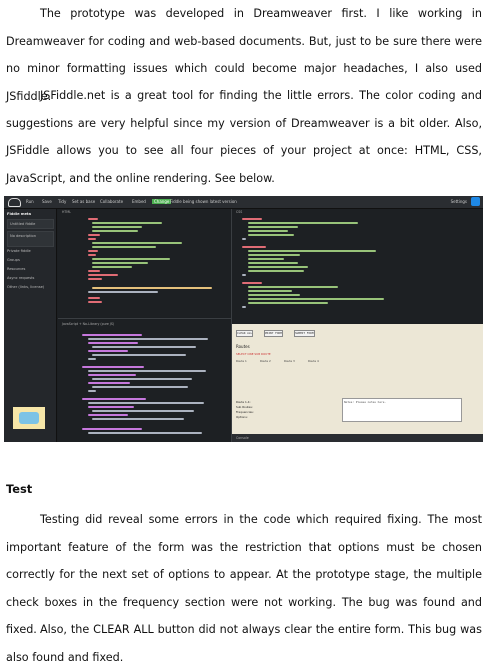  I want to click on console-label: Console, so click(242, 438).